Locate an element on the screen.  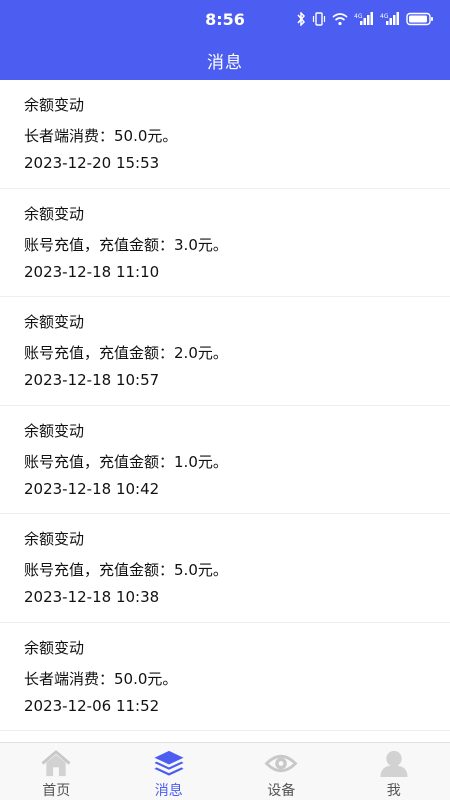
tab-label: 我 is located at coordinates (393, 791).